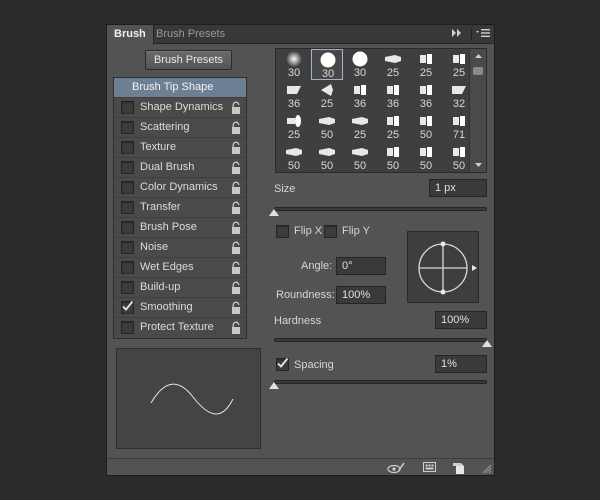  I want to click on option-protect-texture: Protect Texture, so click(180, 328).